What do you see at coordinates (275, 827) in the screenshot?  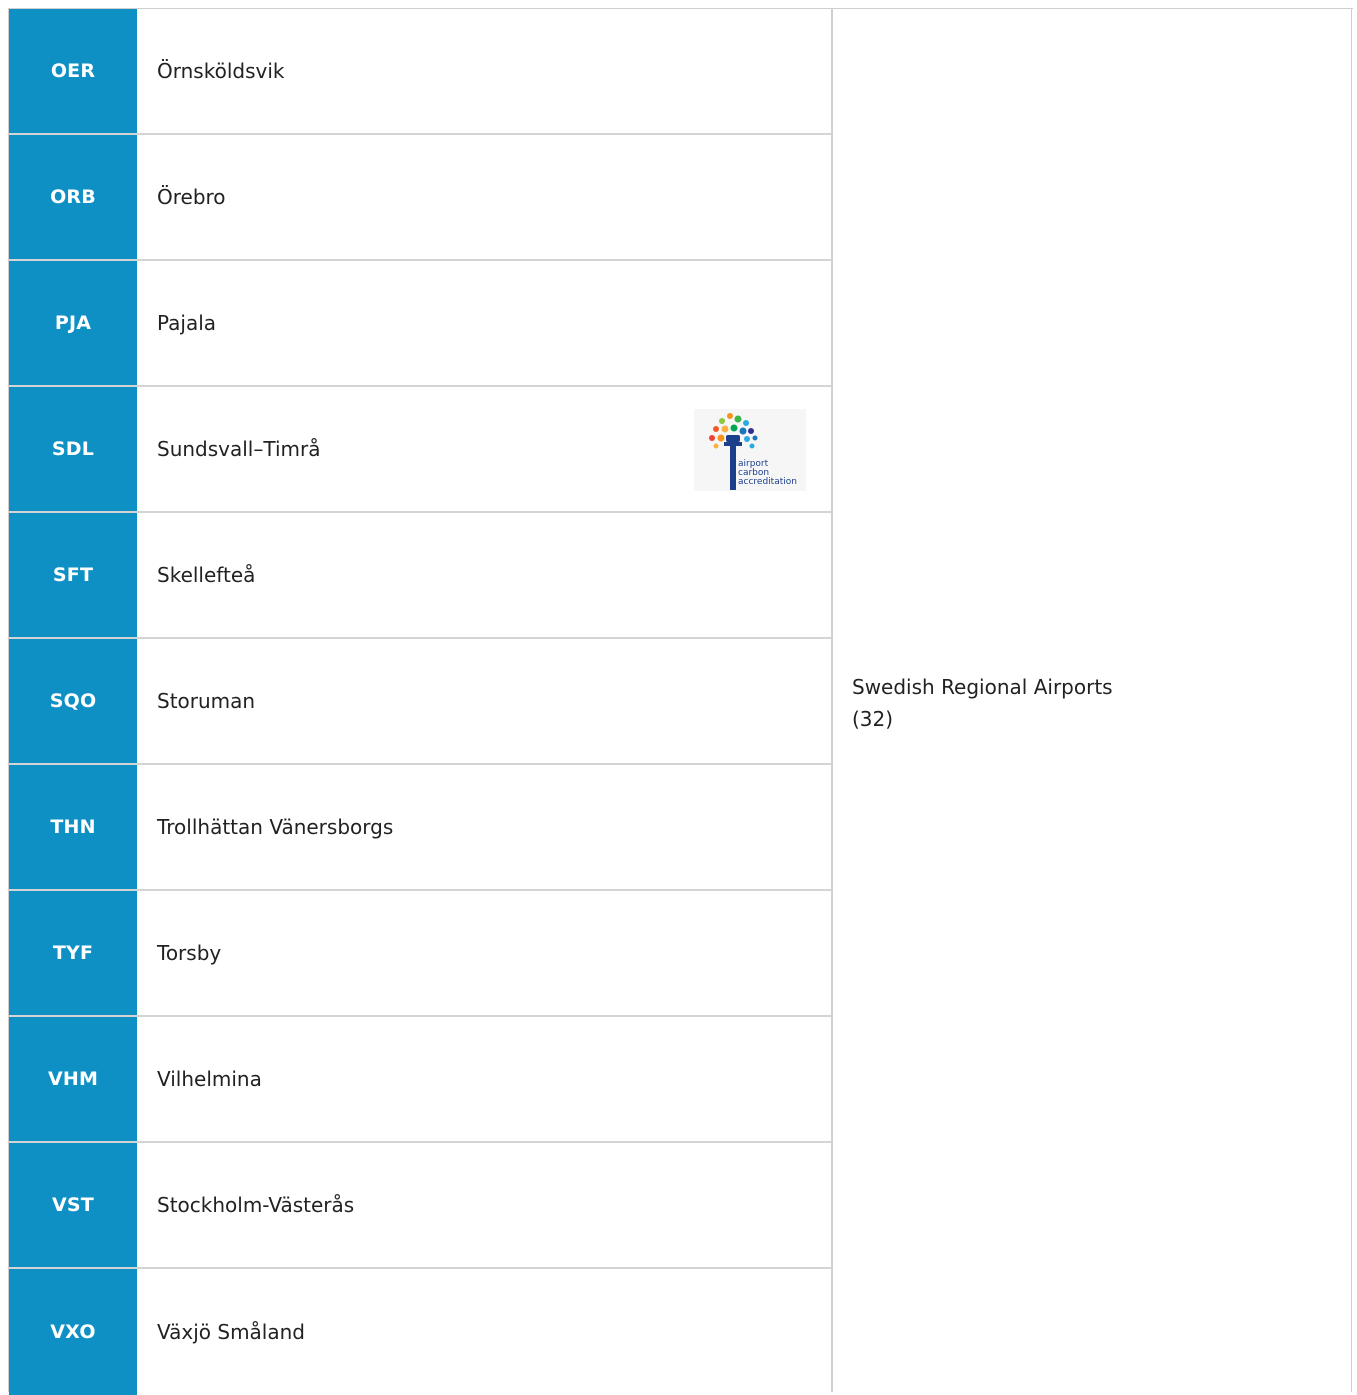 I see `airport-name: Trollhättan Vänersborgs` at bounding box center [275, 827].